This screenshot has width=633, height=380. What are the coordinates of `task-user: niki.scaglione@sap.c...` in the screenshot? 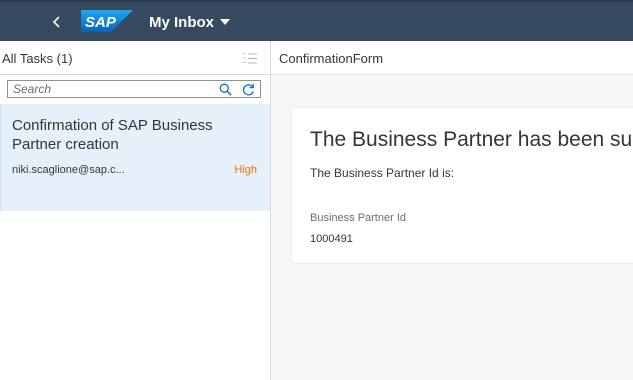 It's located at (68, 170).